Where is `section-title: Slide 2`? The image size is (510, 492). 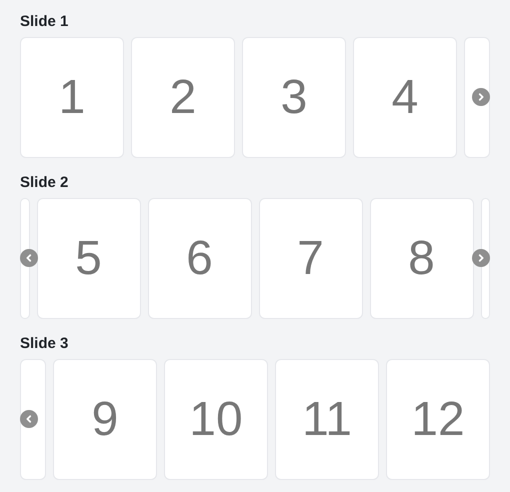 section-title: Slide 2 is located at coordinates (45, 183).